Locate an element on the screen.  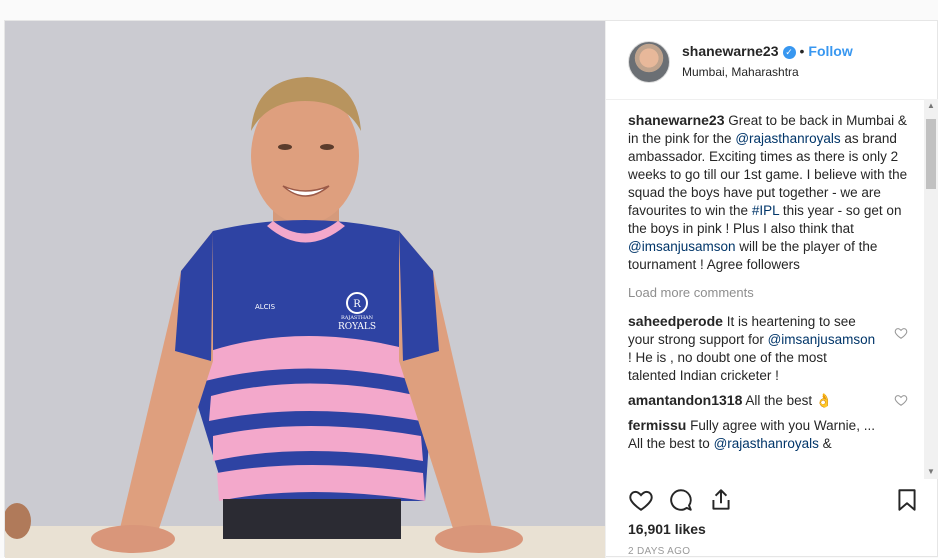
follow-button: Follow is located at coordinates (830, 51).